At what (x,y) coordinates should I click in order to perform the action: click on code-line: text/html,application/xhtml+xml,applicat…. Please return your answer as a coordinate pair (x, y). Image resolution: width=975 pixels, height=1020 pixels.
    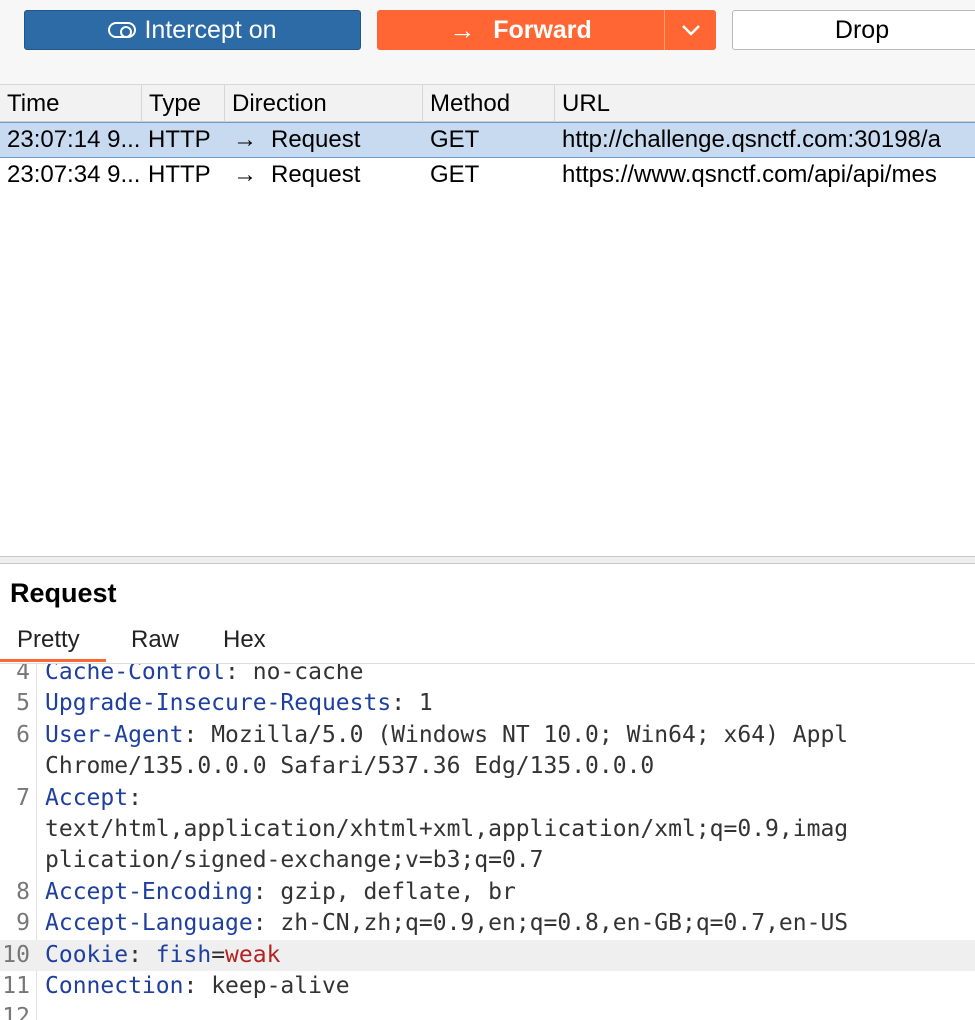
    Looking at the image, I should click on (487, 829).